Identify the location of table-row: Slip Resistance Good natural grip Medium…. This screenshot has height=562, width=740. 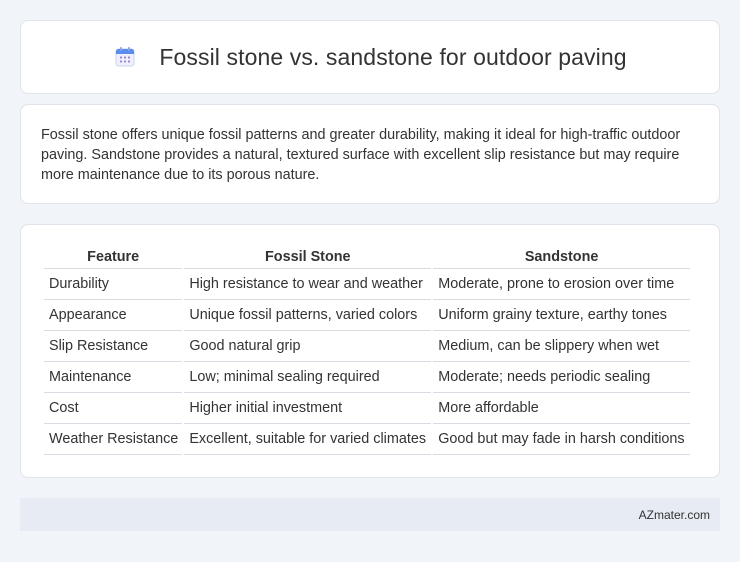
(367, 346).